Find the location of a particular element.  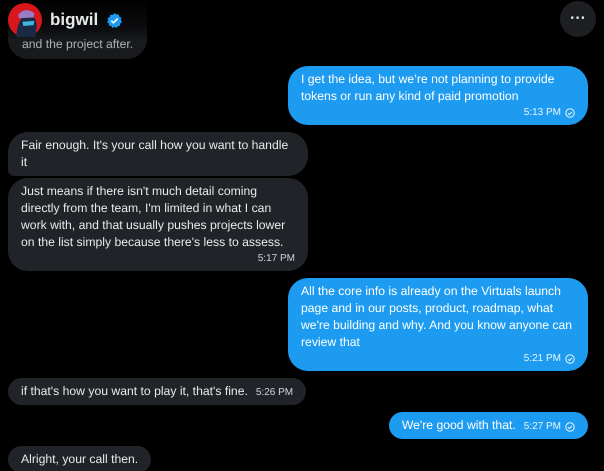

message-time: 5:26 PM is located at coordinates (275, 393).